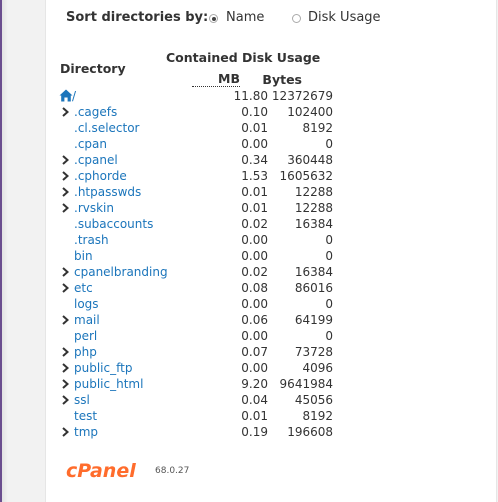  What do you see at coordinates (302, 96) in the screenshot?
I see `size-bytes: 12372679` at bounding box center [302, 96].